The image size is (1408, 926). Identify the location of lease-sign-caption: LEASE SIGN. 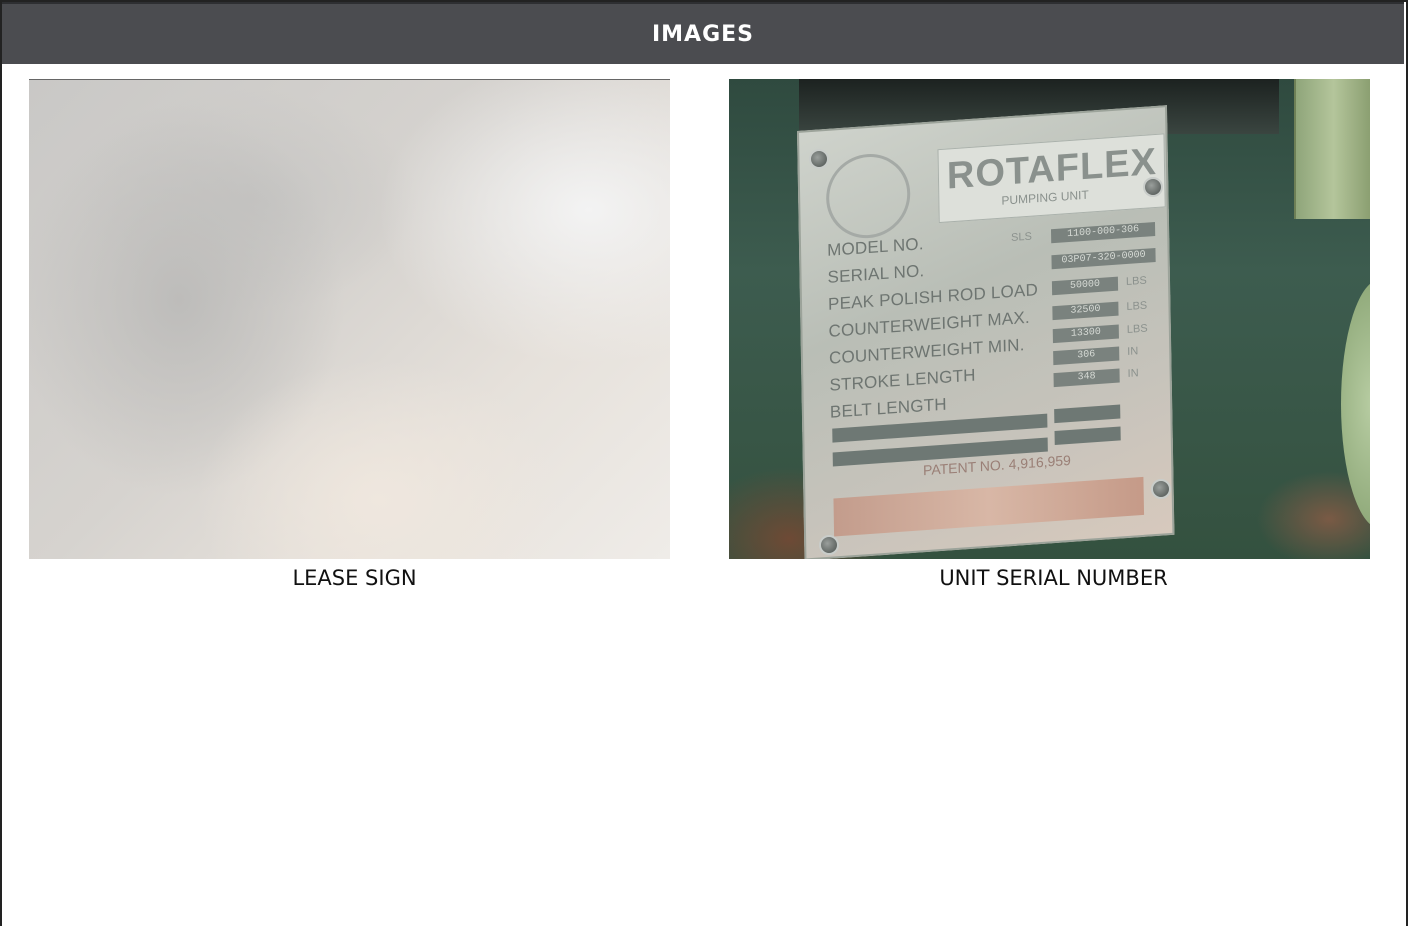
(354, 578).